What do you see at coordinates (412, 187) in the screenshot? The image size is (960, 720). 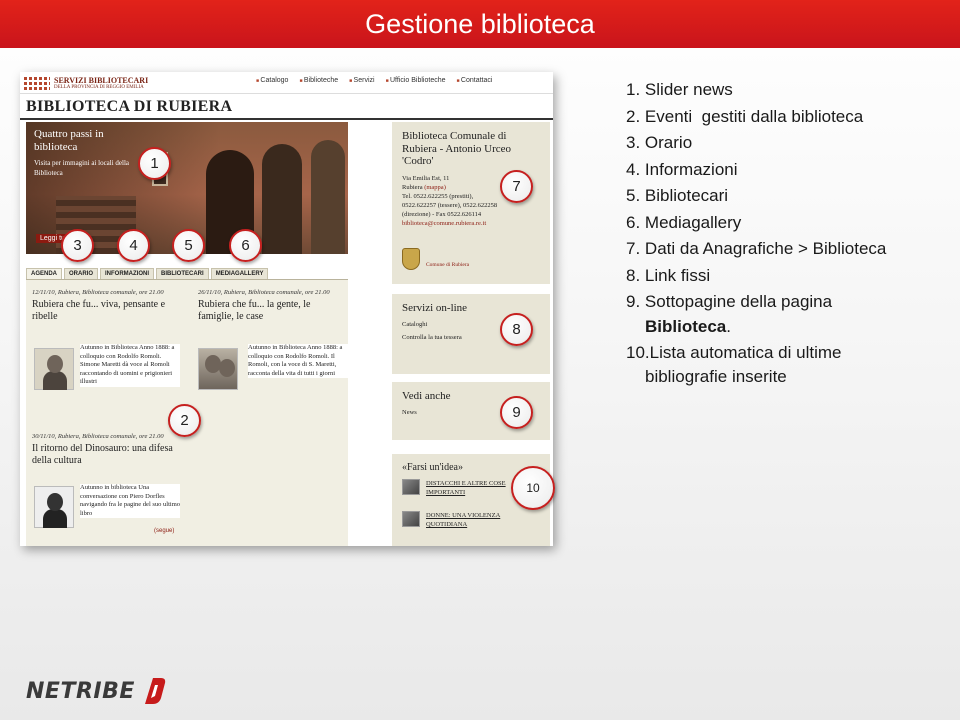 I see `library-city-name: Rubiera` at bounding box center [412, 187].